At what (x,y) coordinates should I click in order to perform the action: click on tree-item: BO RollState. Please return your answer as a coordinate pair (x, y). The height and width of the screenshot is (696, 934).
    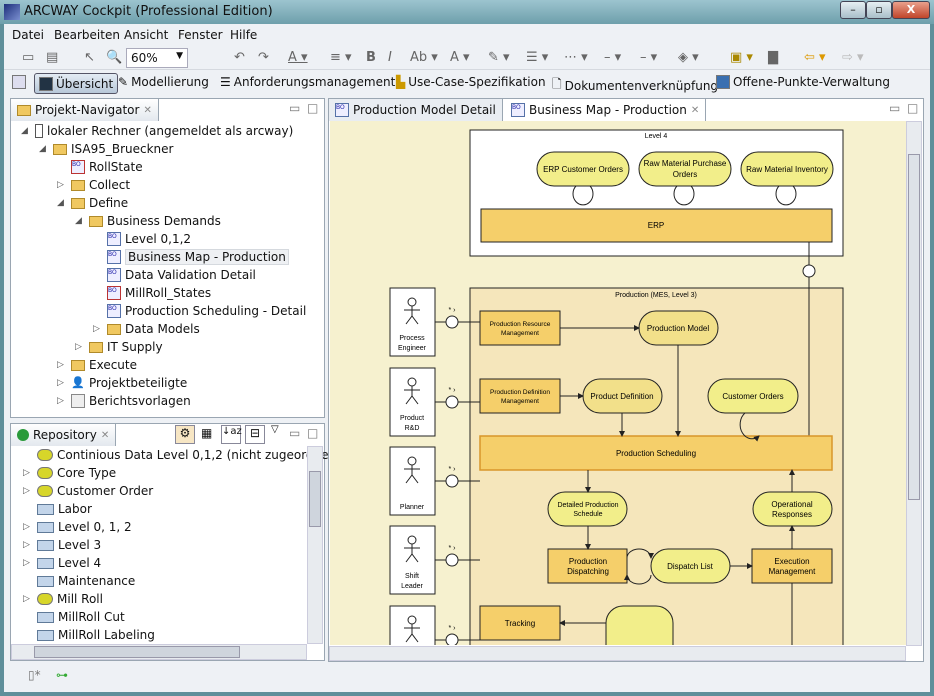
    Looking at the image, I should click on (100, 167).